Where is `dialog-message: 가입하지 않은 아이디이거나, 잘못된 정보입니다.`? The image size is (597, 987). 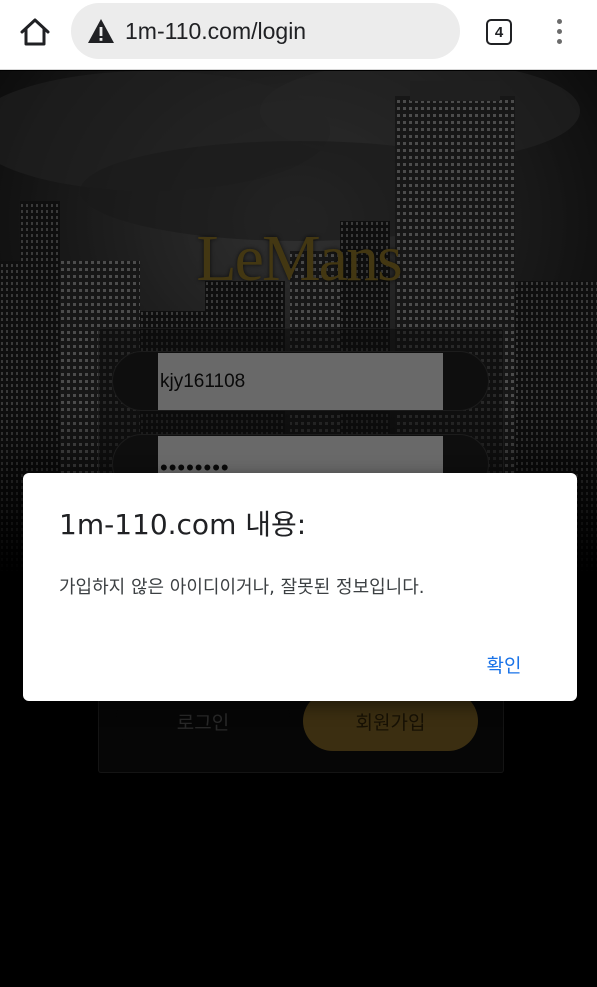 dialog-message: 가입하지 않은 아이디이거나, 잘못된 정보입니다. is located at coordinates (242, 587).